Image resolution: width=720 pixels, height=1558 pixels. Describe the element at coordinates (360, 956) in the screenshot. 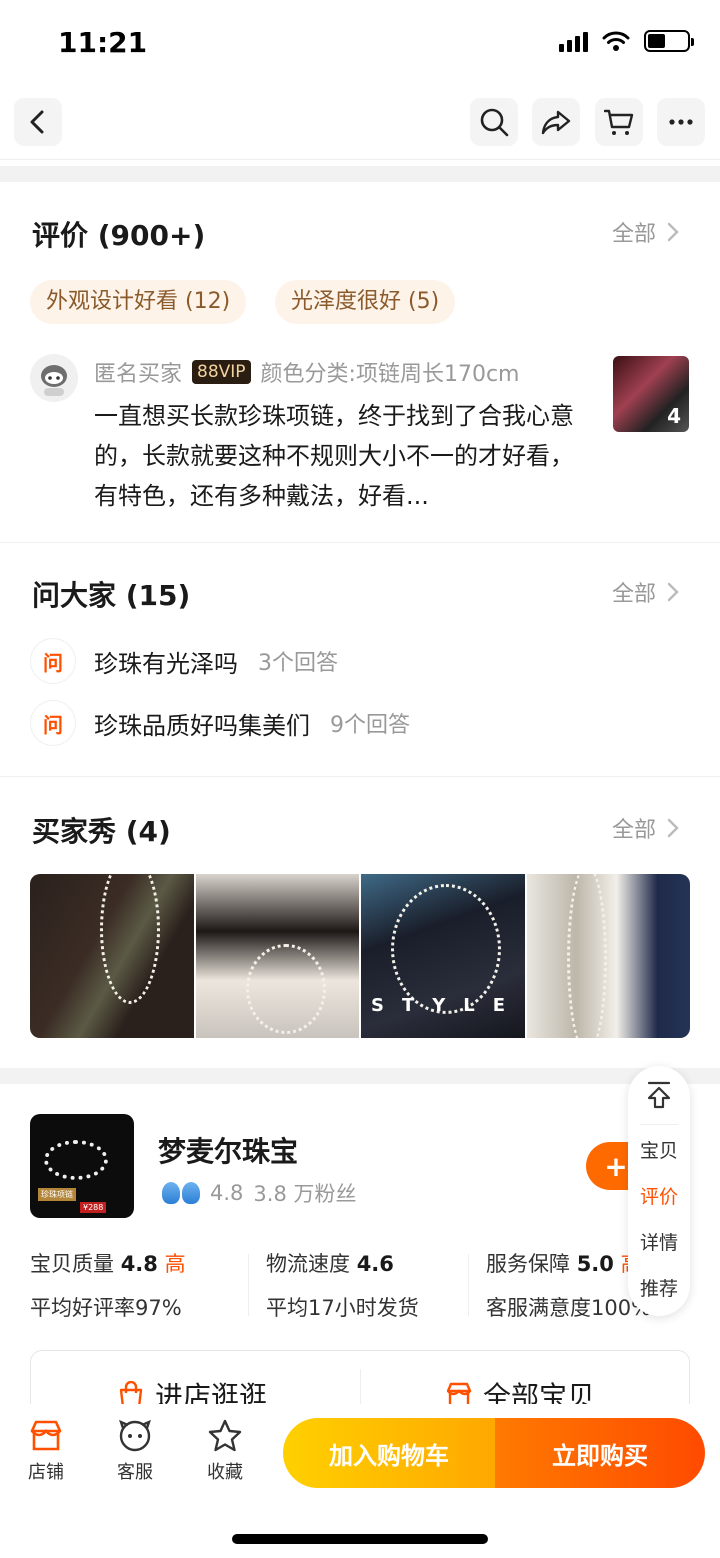

I see `buyer-photos: STYLE` at that location.